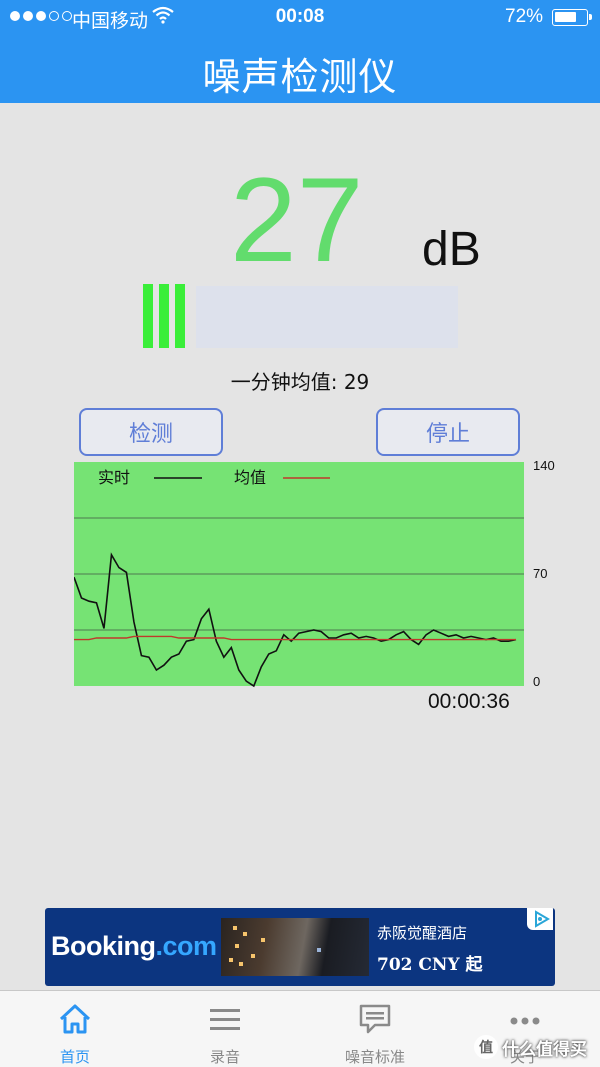 The height and width of the screenshot is (1067, 600). What do you see at coordinates (75, 1021) in the screenshot?
I see `home-icon` at bounding box center [75, 1021].